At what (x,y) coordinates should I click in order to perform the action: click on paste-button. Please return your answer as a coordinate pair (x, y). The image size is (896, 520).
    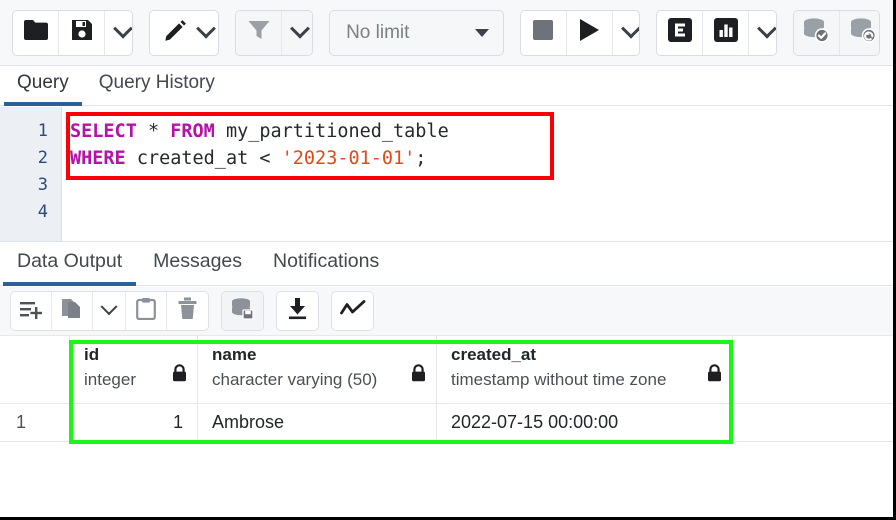
    Looking at the image, I should click on (146, 311).